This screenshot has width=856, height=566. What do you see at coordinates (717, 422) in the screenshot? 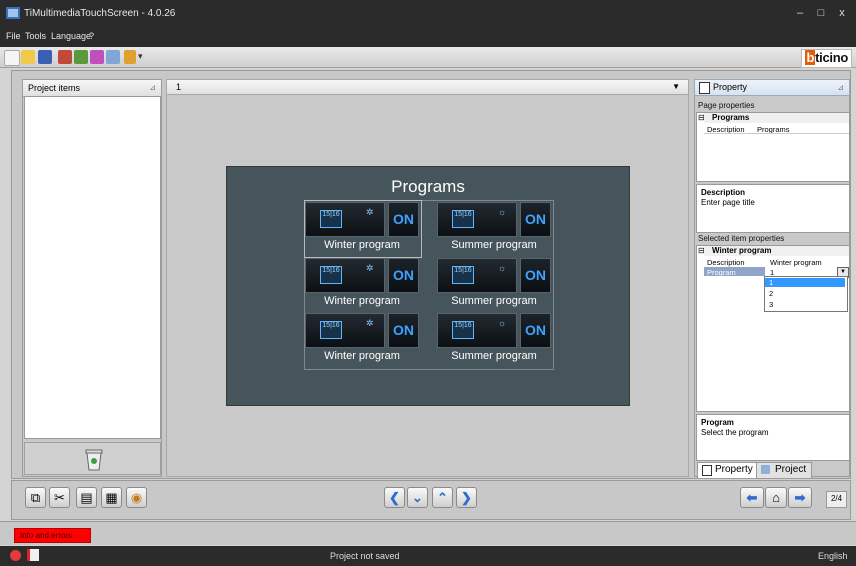
I see `program-help-title: Program` at bounding box center [717, 422].